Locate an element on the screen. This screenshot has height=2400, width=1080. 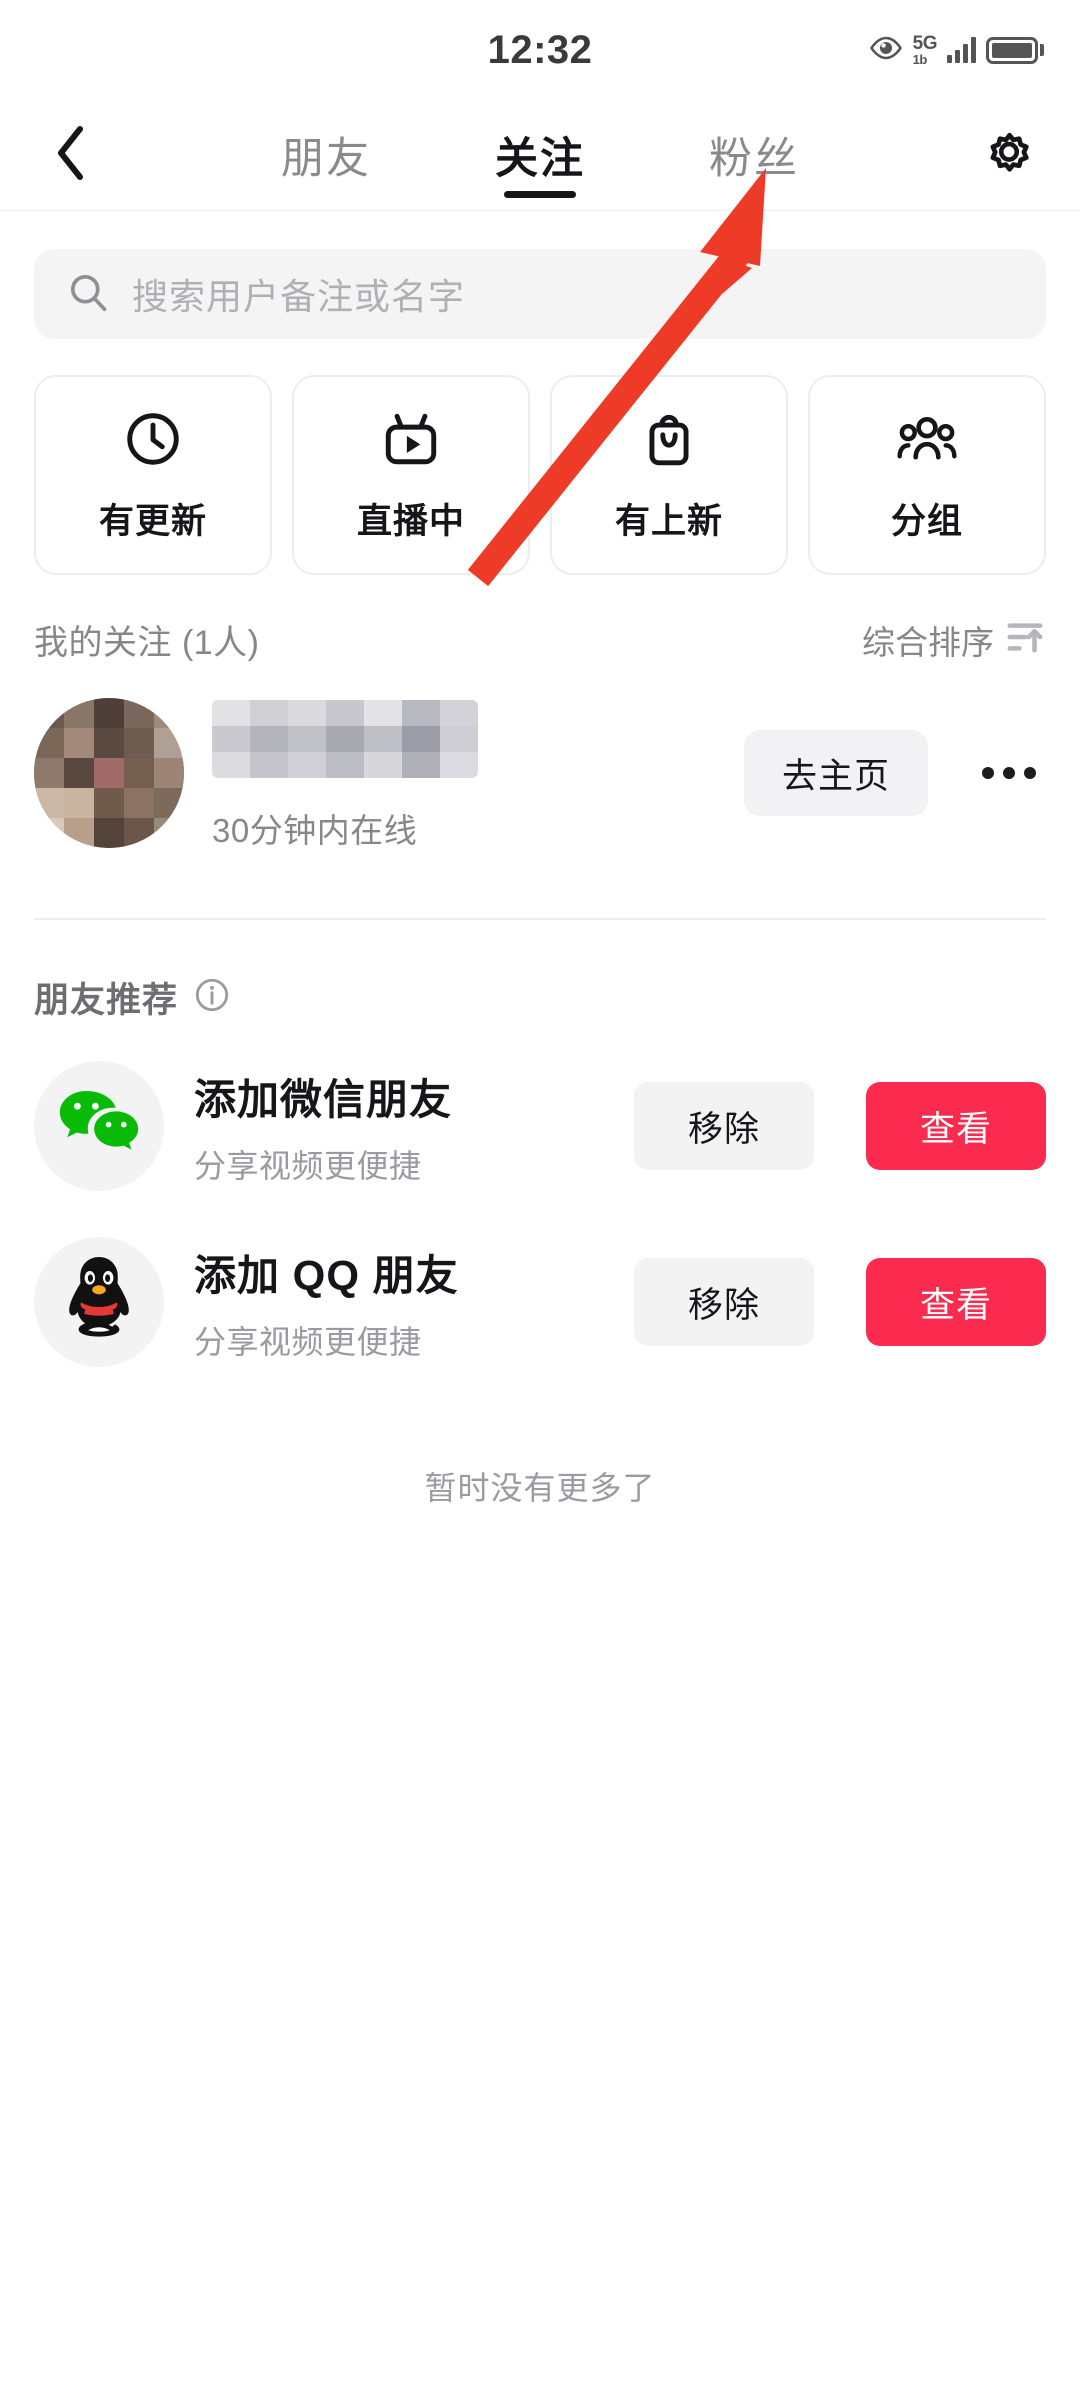
tab-underline is located at coordinates (540, 194).